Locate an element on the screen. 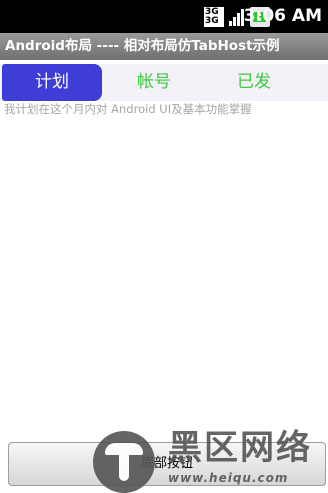 This screenshot has height=493, width=328. tab-account: 帐号 is located at coordinates (154, 82).